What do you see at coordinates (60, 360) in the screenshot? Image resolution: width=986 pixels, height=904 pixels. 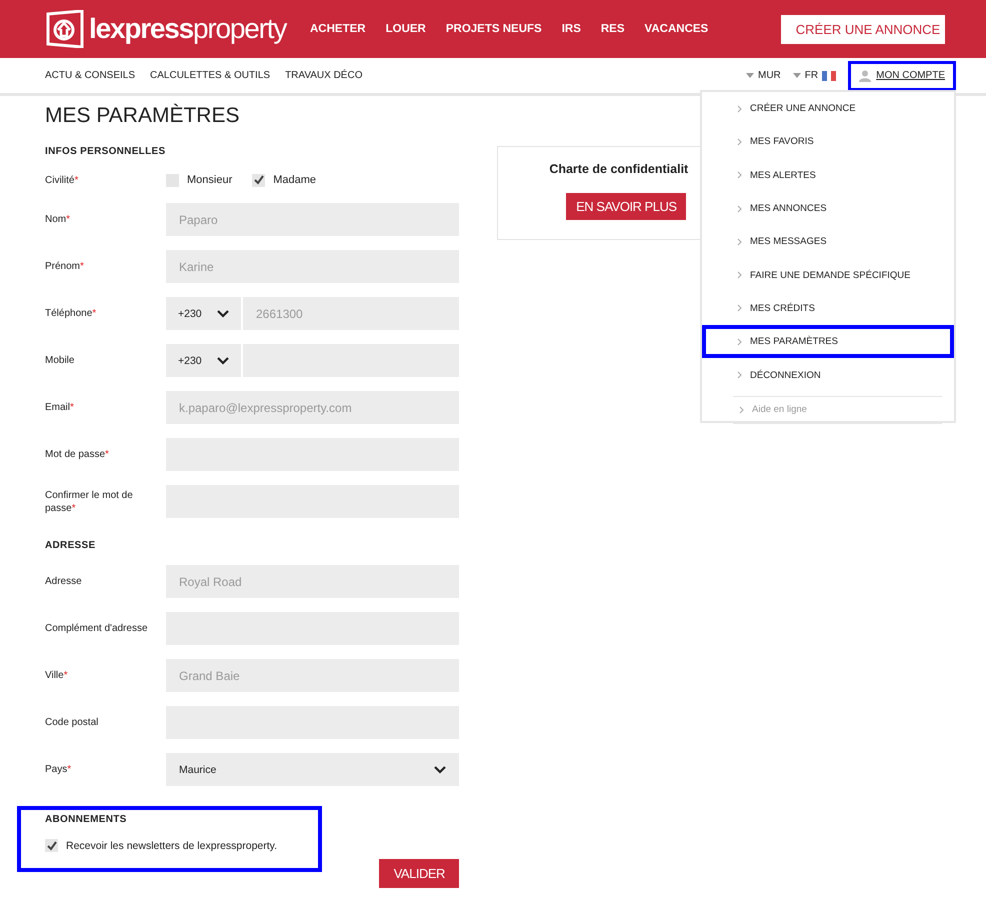 I see `field-label: Mobile` at bounding box center [60, 360].